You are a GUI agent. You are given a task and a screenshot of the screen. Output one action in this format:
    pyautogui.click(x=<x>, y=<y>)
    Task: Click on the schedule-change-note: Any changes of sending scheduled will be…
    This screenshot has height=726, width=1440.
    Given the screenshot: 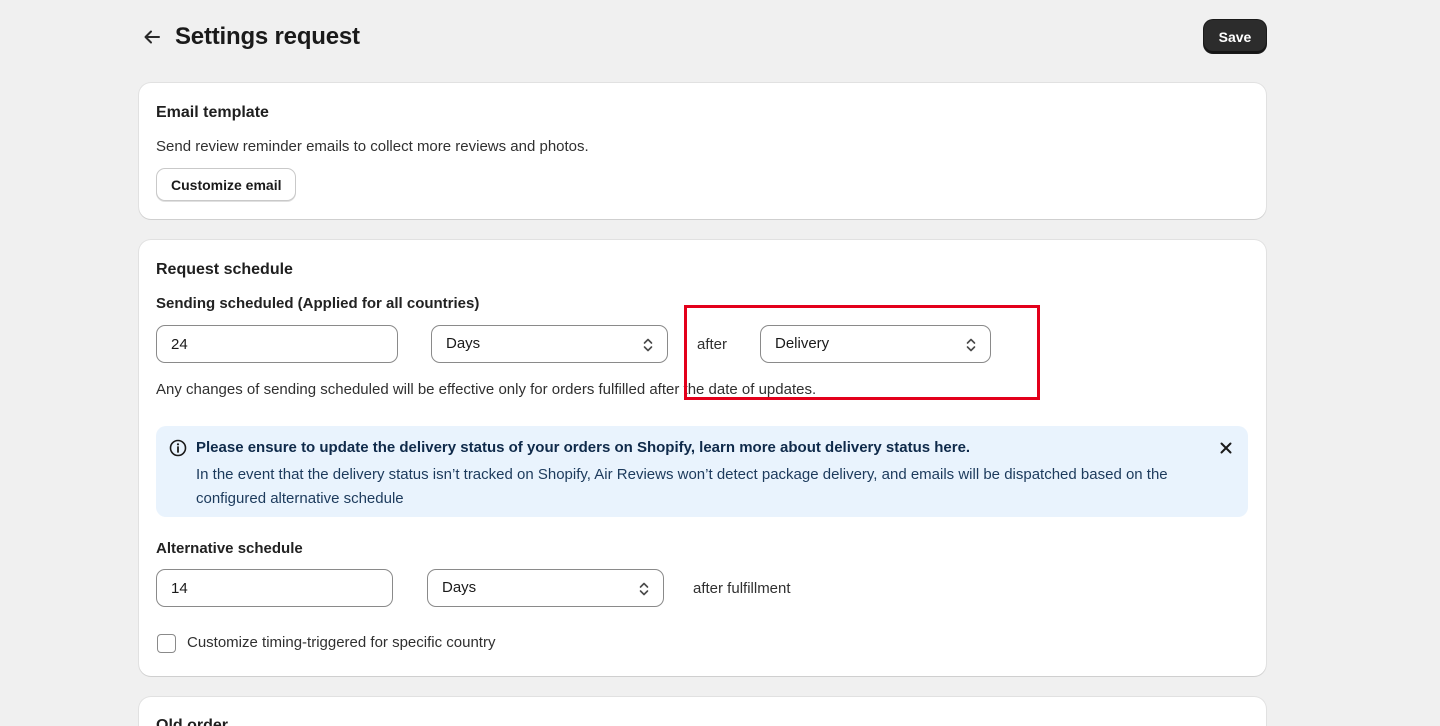 What is the action you would take?
    pyautogui.click(x=486, y=389)
    